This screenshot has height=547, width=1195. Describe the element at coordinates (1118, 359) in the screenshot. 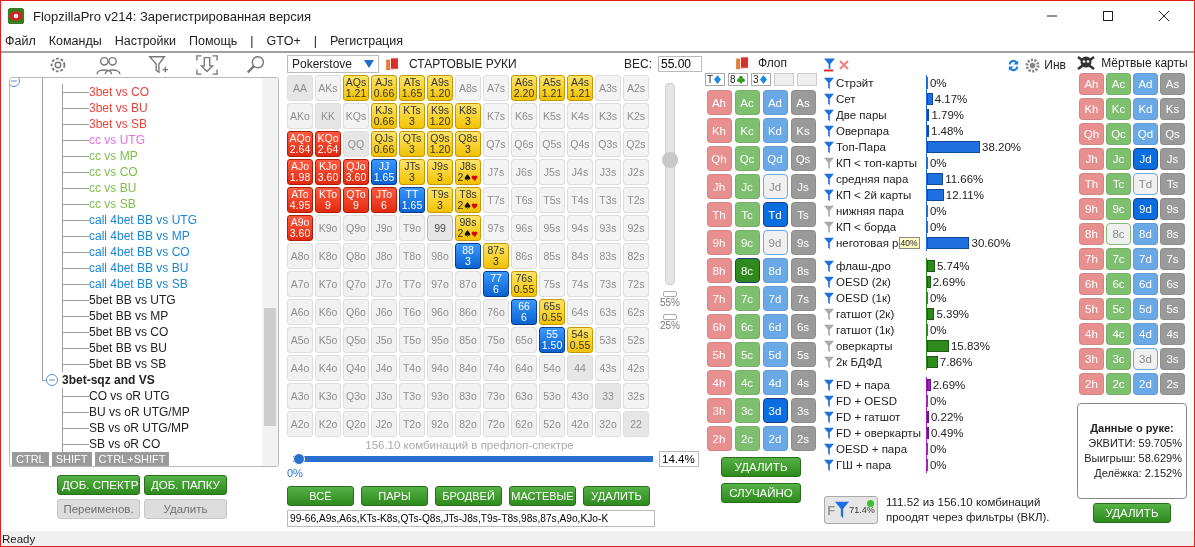

I see `card-button: 3c` at that location.